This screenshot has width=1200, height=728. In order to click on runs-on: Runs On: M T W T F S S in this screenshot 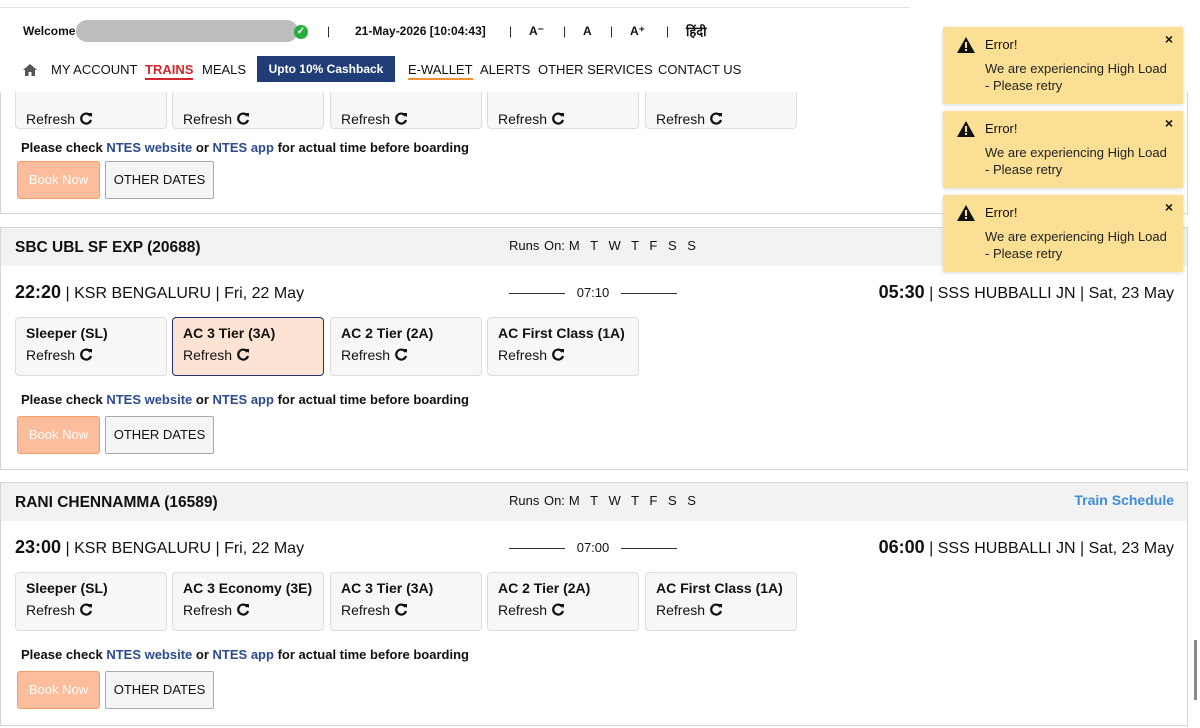, I will do `click(604, 500)`.